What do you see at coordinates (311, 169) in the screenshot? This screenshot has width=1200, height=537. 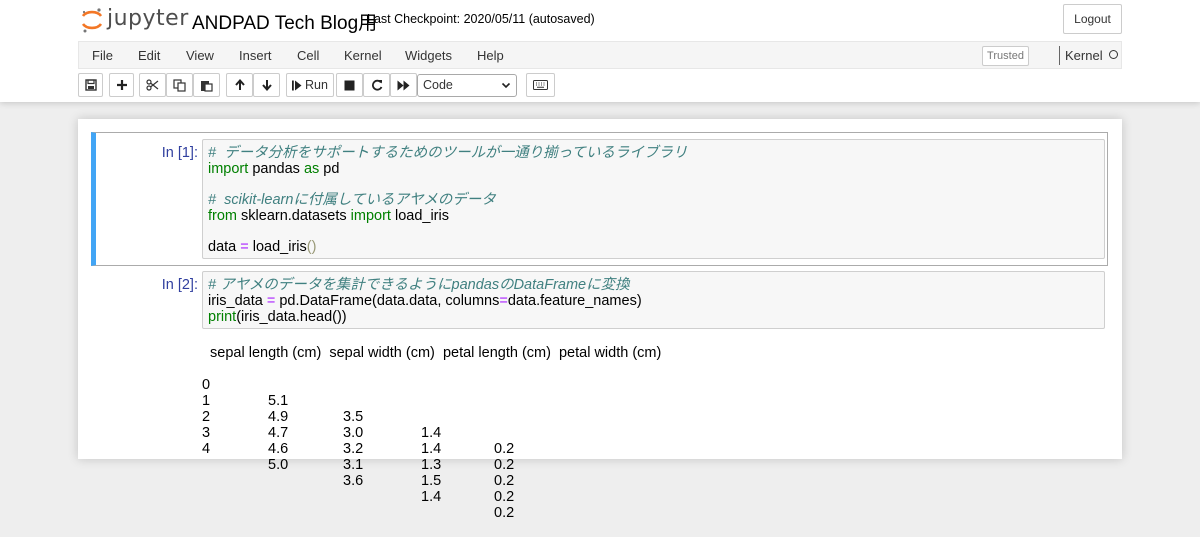 I see `code-keyword: as` at bounding box center [311, 169].